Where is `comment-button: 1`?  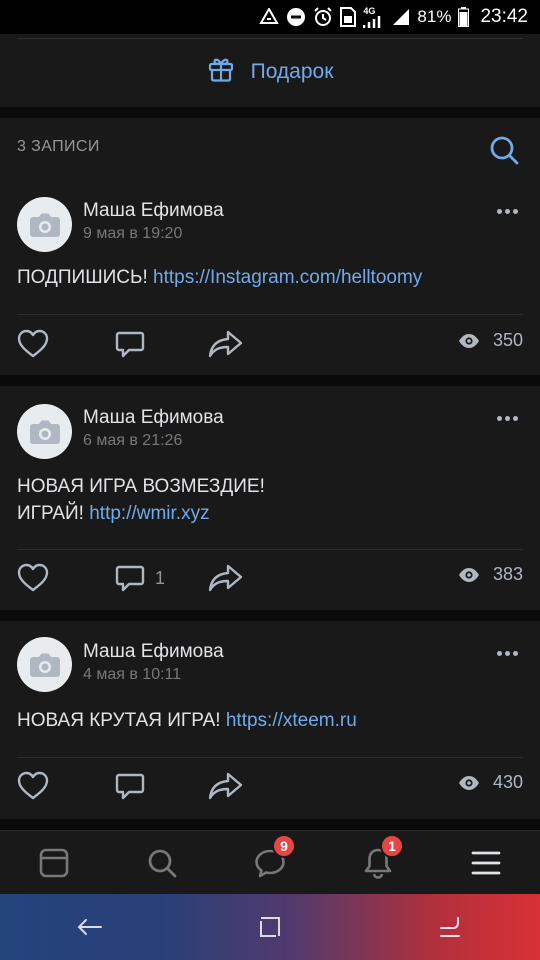
comment-button: 1 is located at coordinates (140, 578).